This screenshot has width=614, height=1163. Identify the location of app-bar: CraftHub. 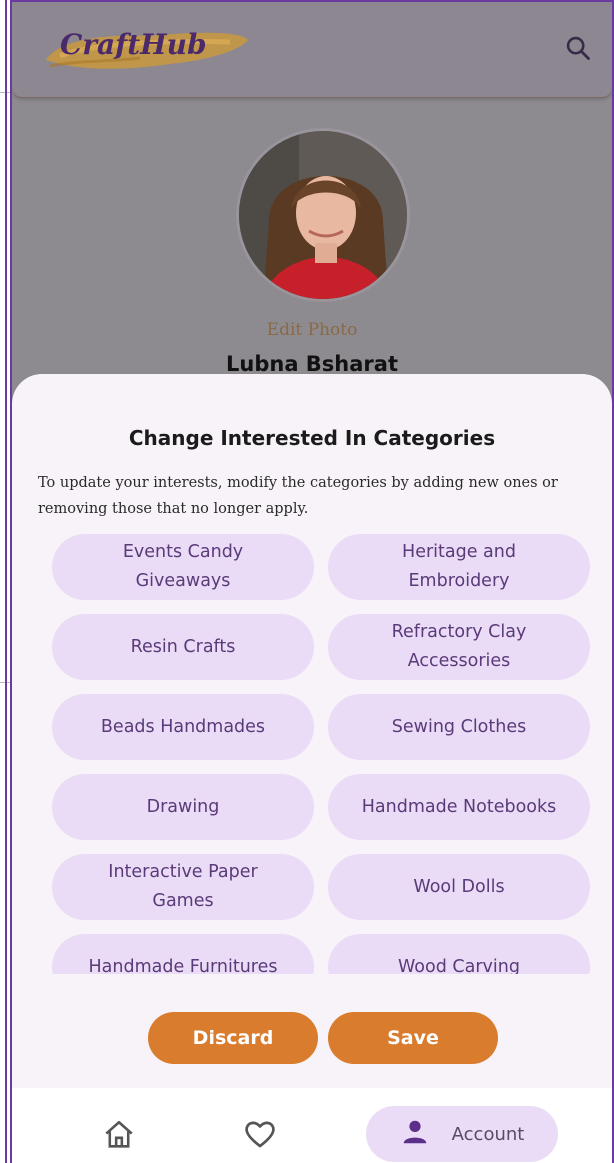
(312, 50).